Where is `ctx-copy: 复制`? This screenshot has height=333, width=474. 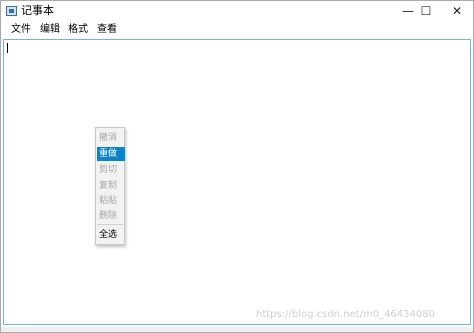 ctx-copy: 复制 is located at coordinates (111, 186).